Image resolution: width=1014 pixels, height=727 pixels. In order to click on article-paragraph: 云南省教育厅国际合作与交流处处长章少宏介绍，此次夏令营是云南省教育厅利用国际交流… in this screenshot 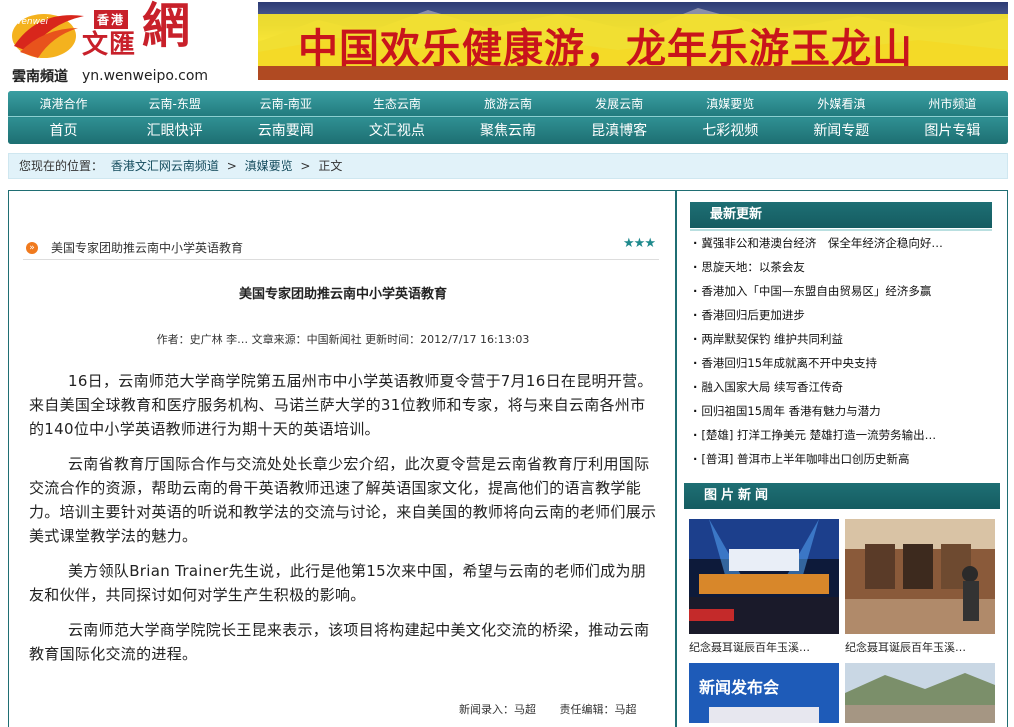, I will do `click(343, 500)`.